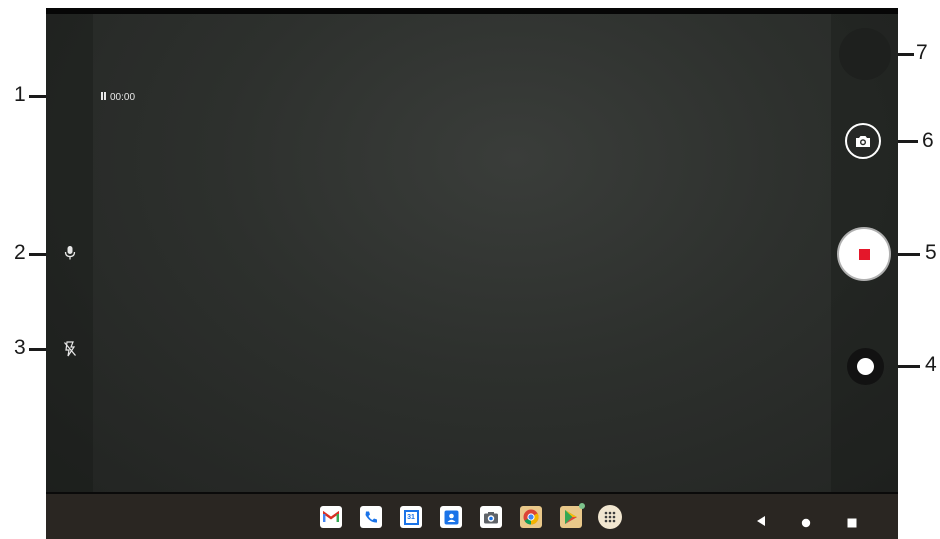  I want to click on callout-2: 2, so click(20, 252).